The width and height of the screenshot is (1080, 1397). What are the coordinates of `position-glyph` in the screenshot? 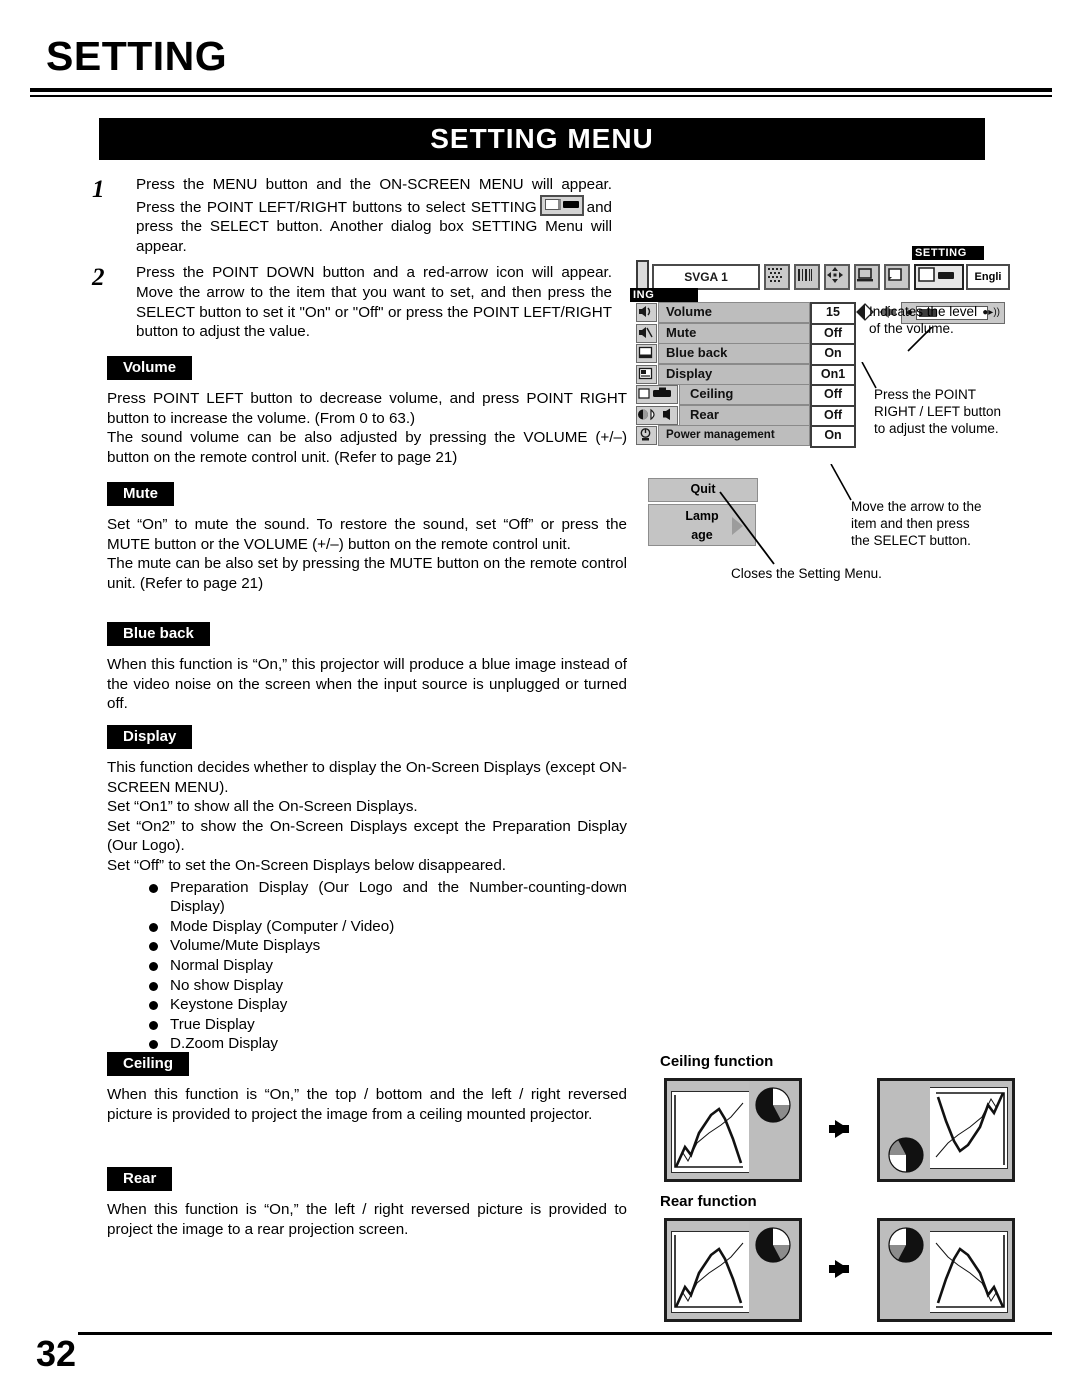 It's located at (835, 275).